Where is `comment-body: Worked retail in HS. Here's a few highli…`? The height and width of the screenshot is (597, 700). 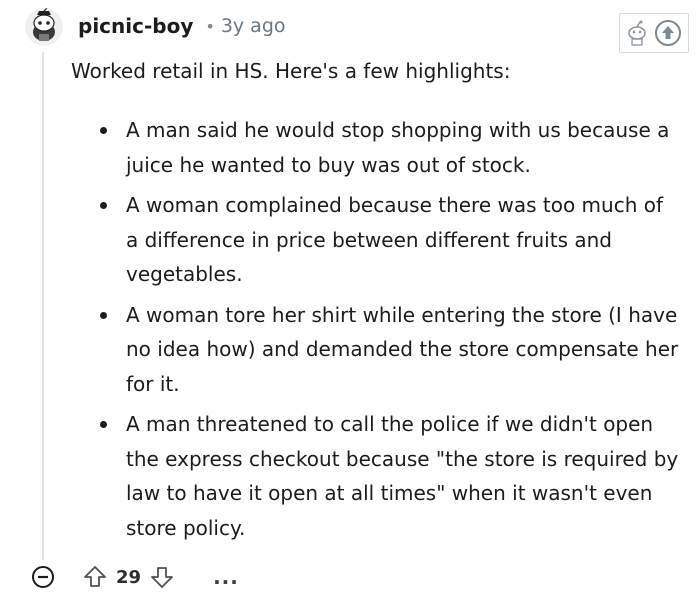
comment-body: Worked retail in HS. Here's a few highli… is located at coordinates (376, 71).